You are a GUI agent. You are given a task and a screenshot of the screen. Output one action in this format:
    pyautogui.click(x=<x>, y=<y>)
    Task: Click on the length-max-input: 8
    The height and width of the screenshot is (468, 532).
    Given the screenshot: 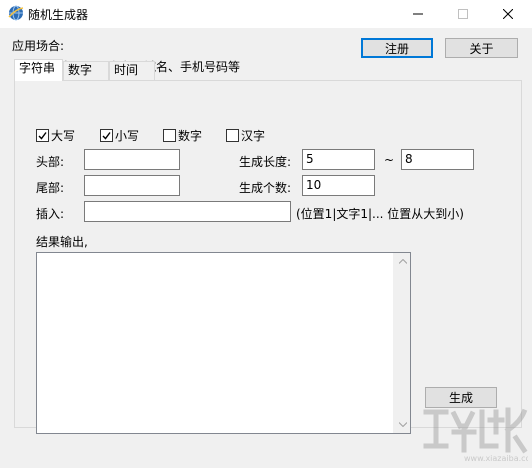 What is the action you would take?
    pyautogui.click(x=437, y=159)
    